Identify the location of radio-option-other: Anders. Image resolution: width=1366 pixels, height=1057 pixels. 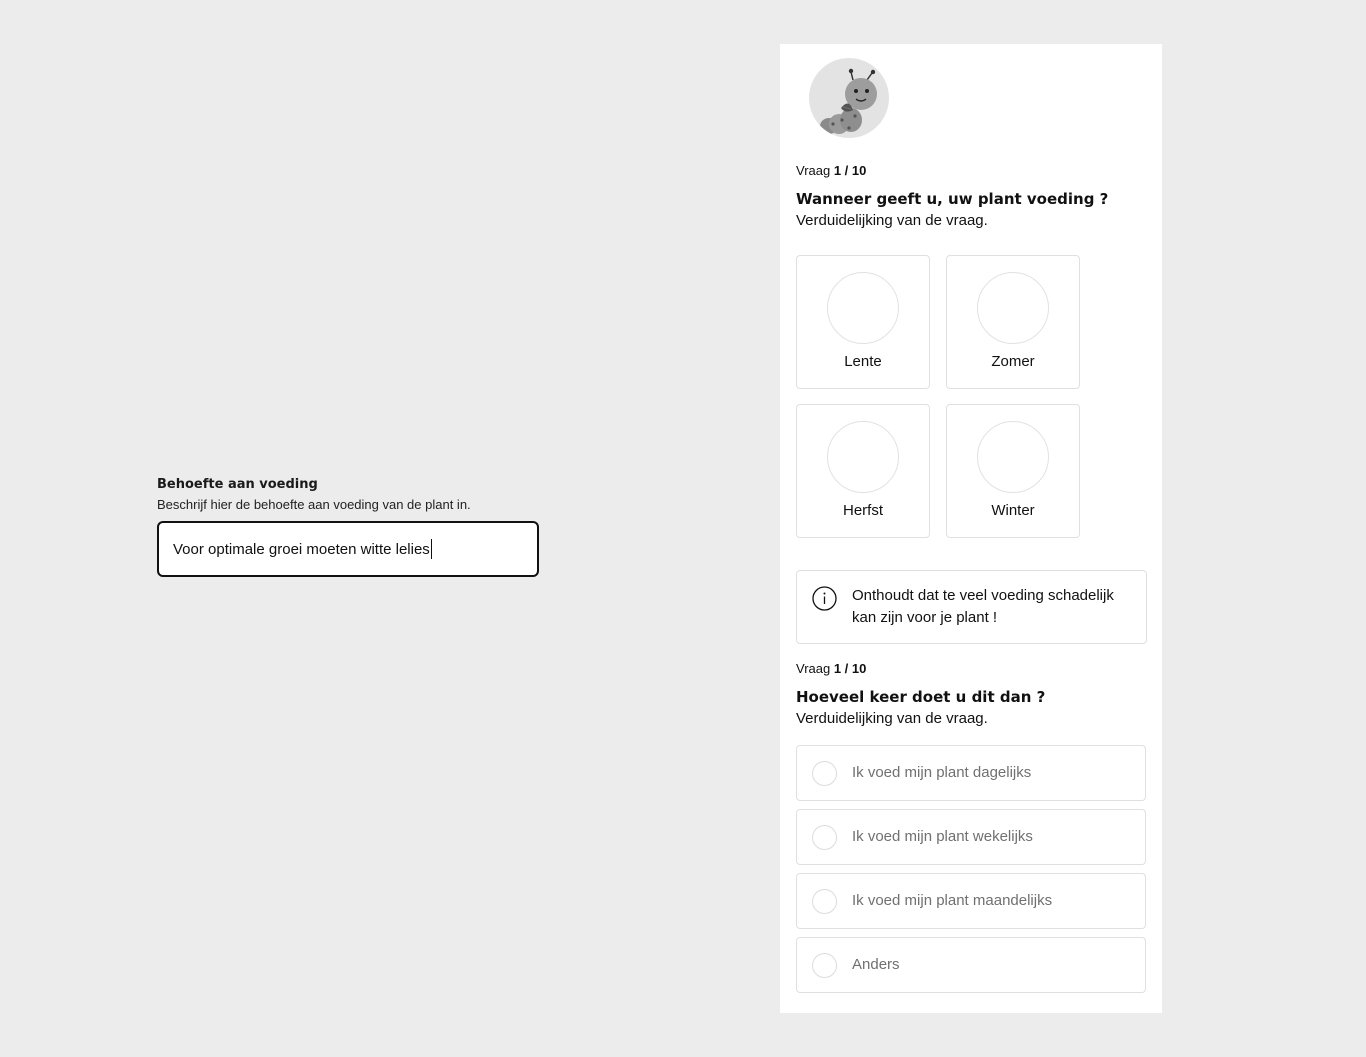
(971, 965).